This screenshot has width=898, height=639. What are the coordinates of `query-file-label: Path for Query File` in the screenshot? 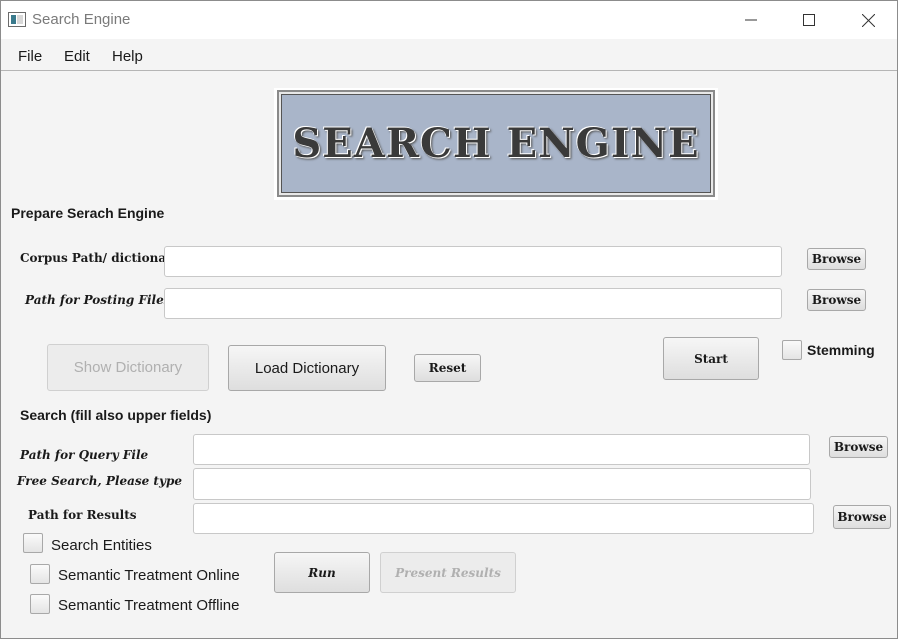 It's located at (84, 455).